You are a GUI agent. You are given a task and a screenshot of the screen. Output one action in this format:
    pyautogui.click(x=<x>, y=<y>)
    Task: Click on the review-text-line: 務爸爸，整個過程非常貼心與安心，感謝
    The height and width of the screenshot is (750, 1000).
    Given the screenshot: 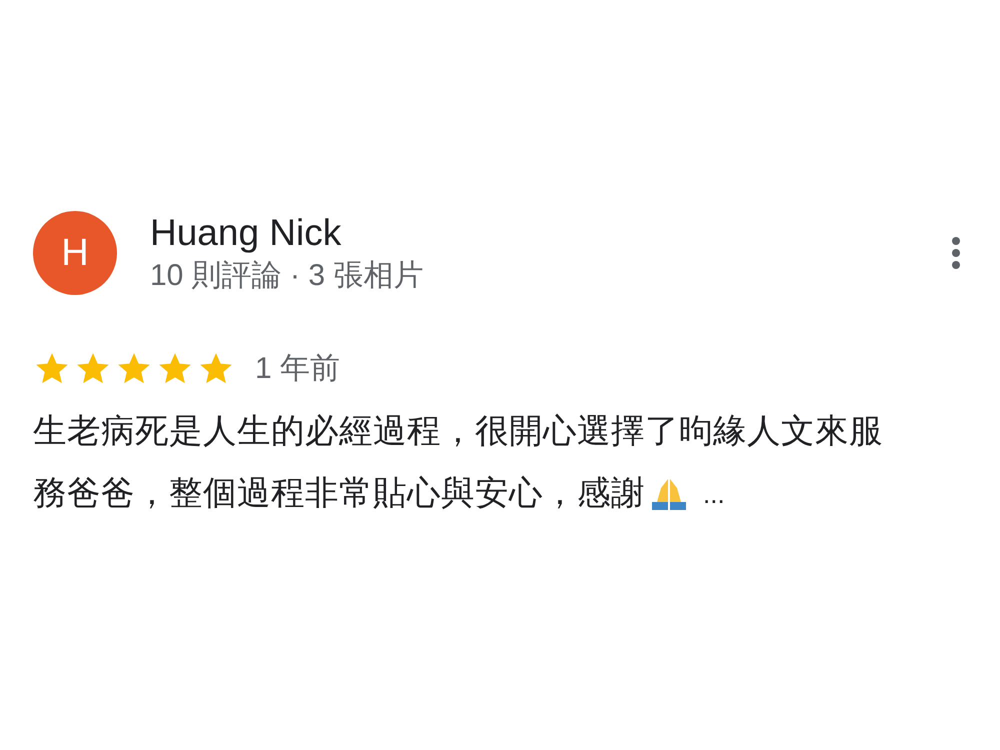 What is the action you would take?
    pyautogui.click(x=339, y=494)
    